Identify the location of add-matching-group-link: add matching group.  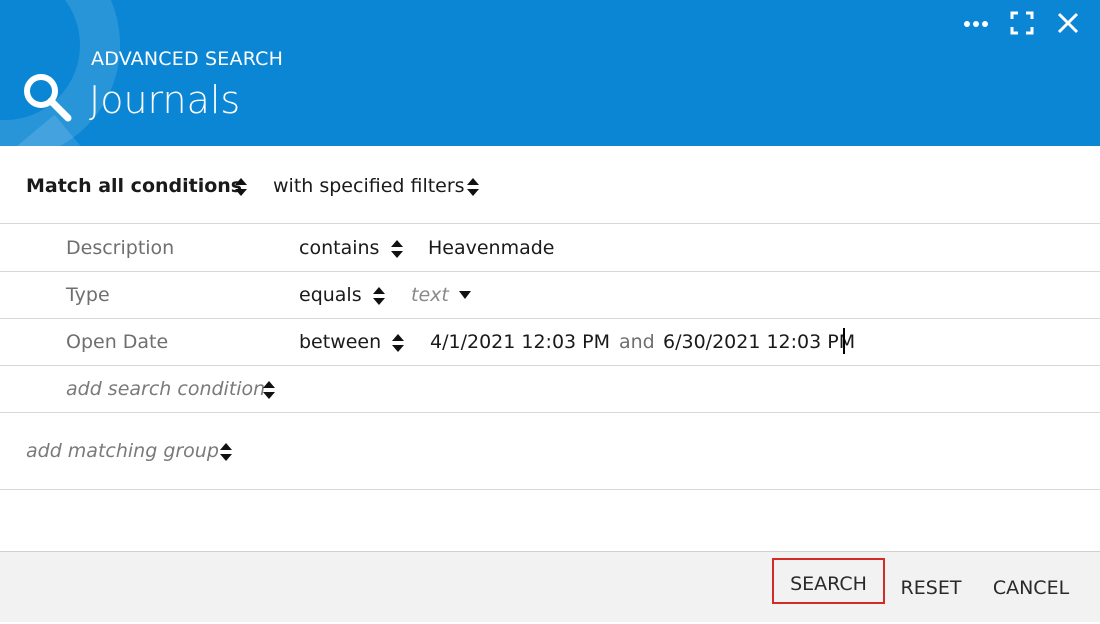
(122, 451).